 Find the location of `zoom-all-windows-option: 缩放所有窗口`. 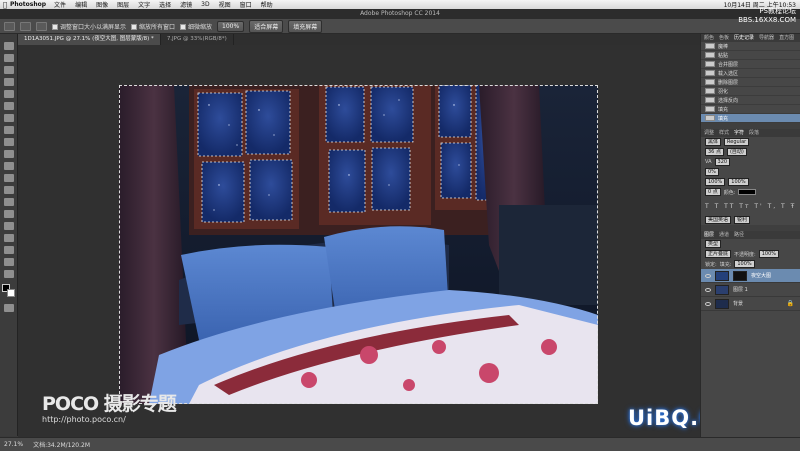

zoom-all-windows-option: 缩放所有窗口 is located at coordinates (153, 26).